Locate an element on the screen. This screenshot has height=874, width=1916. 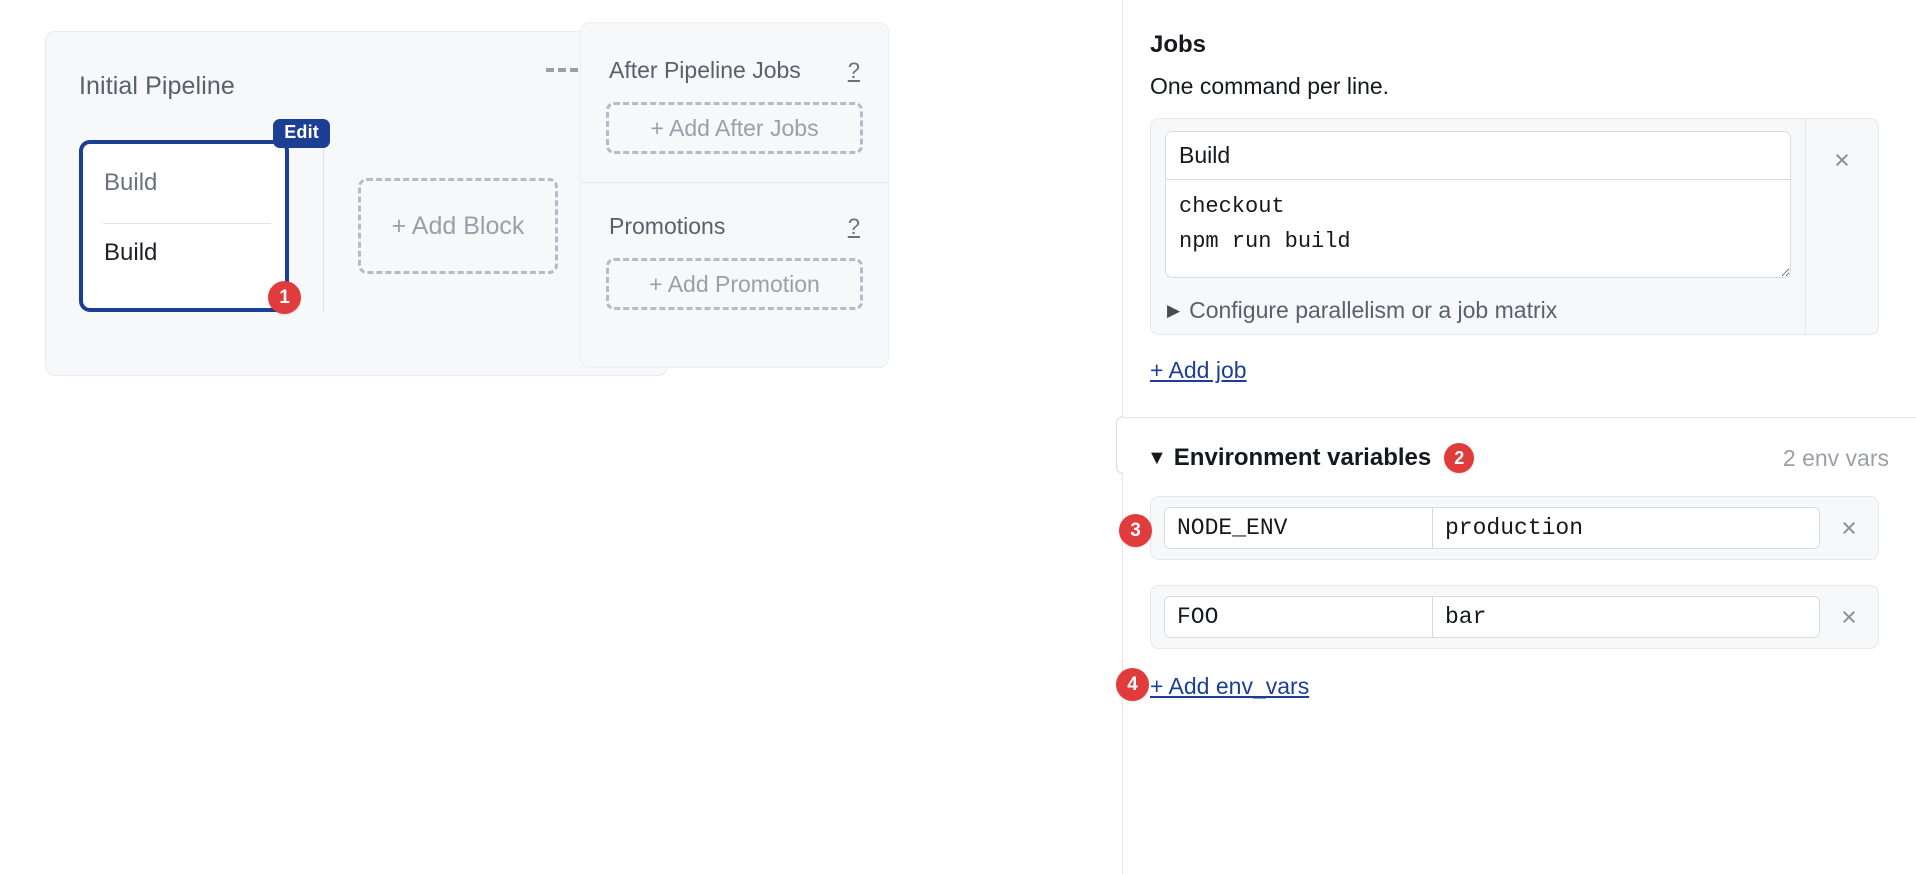
configure-matrix-toggle: ▶ Configure parallelism or a job matrix is located at coordinates (1362, 310).